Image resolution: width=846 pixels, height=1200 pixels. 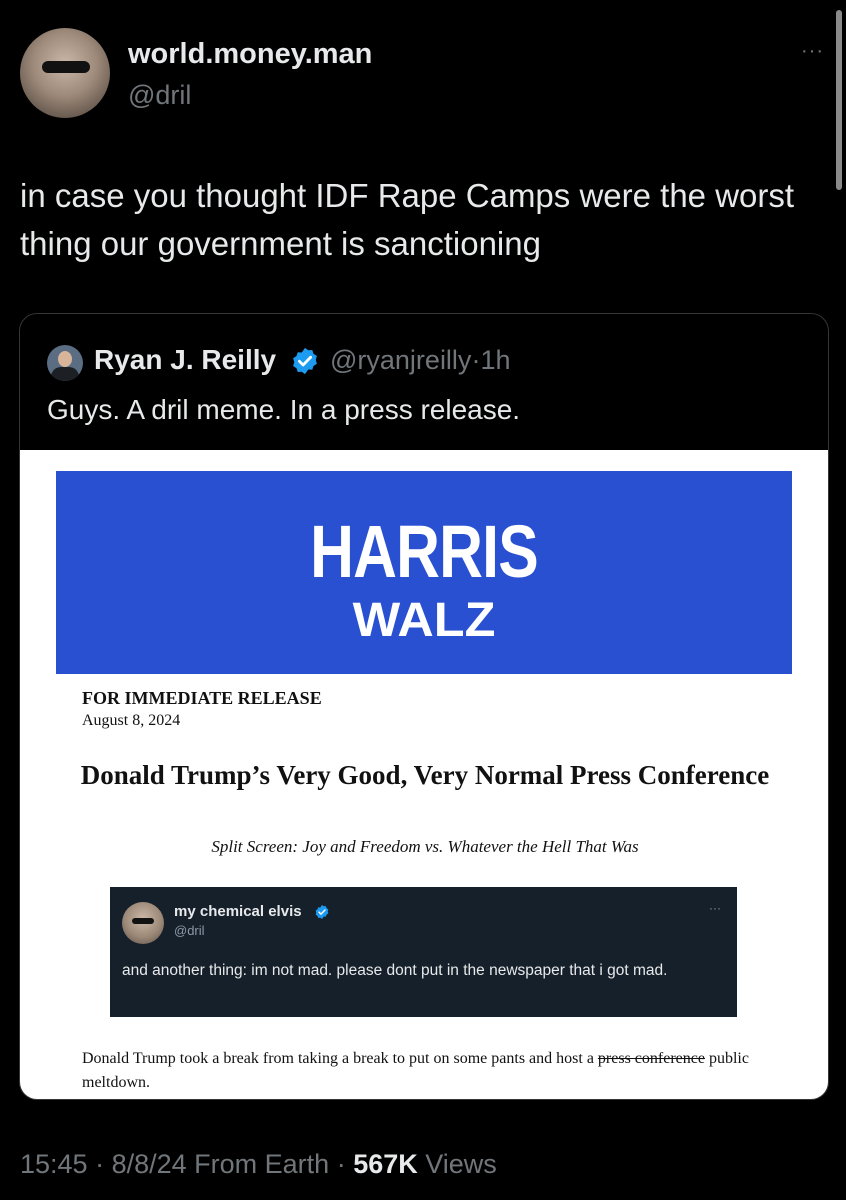 What do you see at coordinates (400, 360) in the screenshot?
I see `quoted-handle: @ryanjreilly` at bounding box center [400, 360].